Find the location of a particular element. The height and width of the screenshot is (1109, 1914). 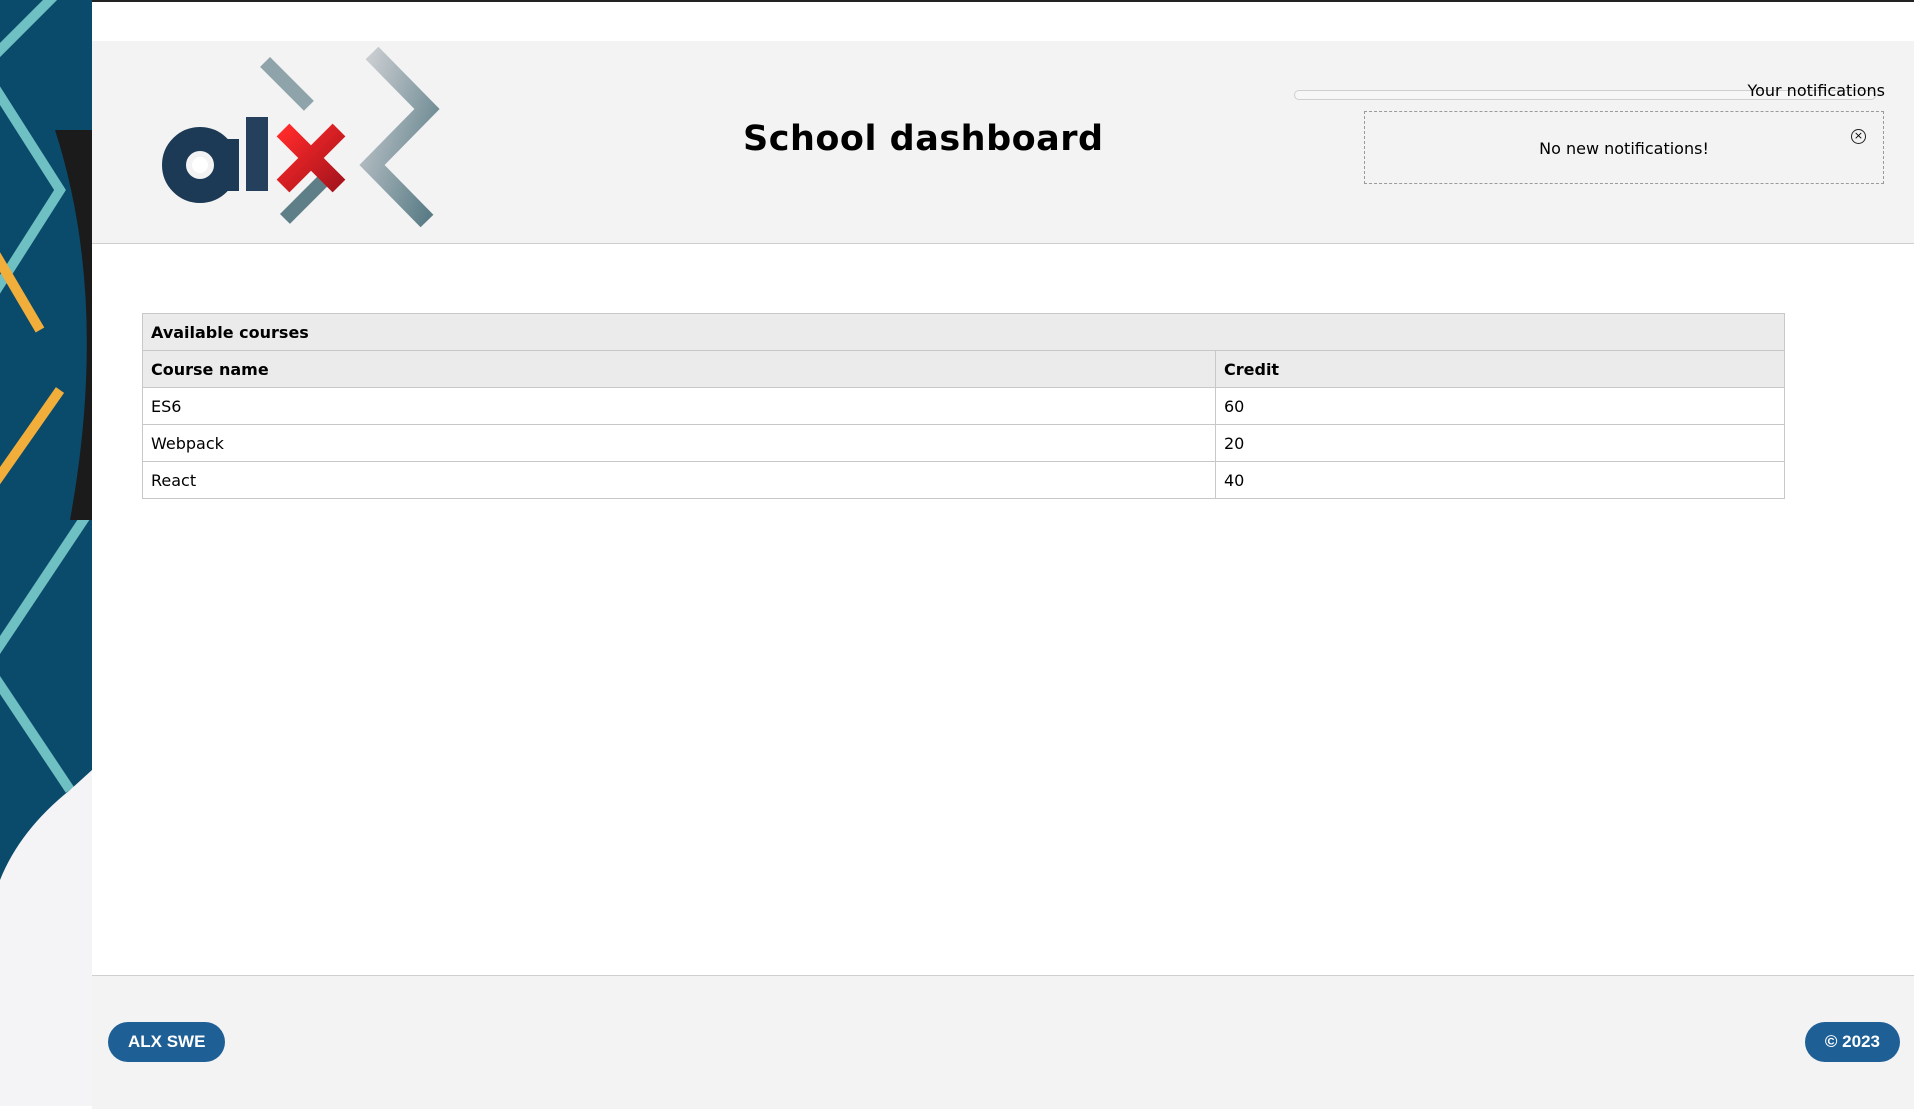

course-name-cell: ES6 is located at coordinates (679, 406).